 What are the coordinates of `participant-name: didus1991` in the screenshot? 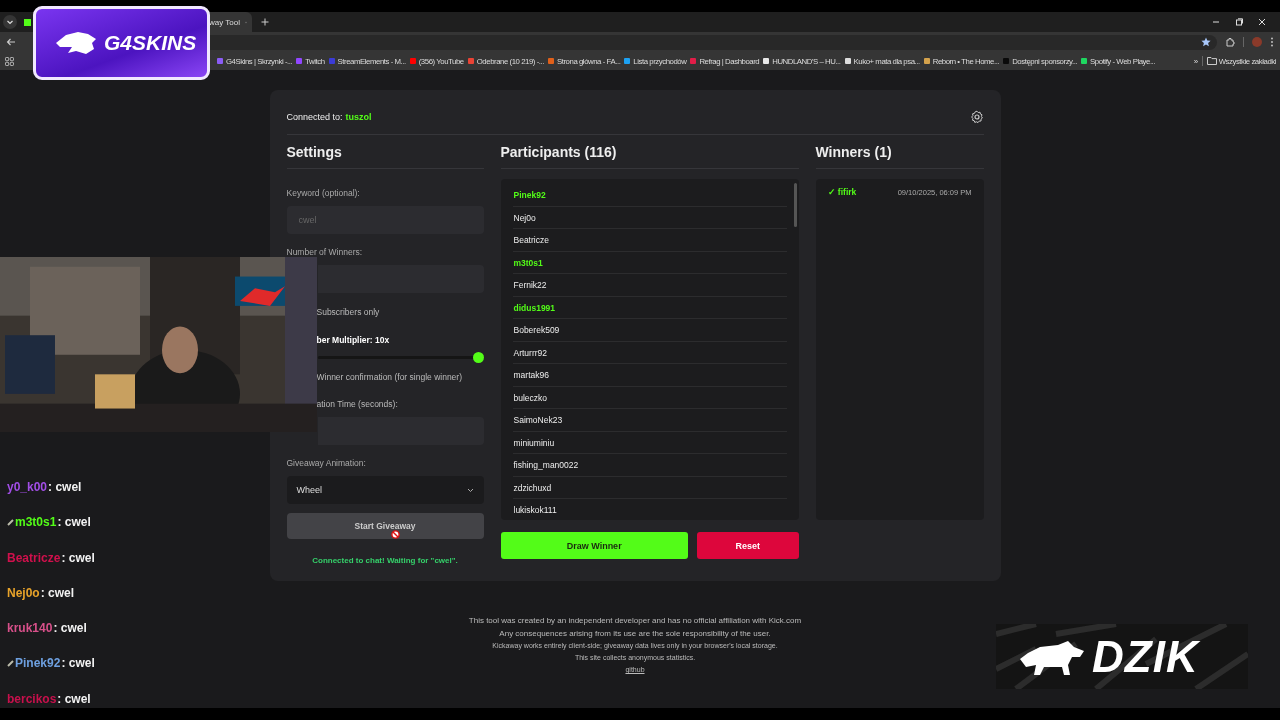 It's located at (649, 307).